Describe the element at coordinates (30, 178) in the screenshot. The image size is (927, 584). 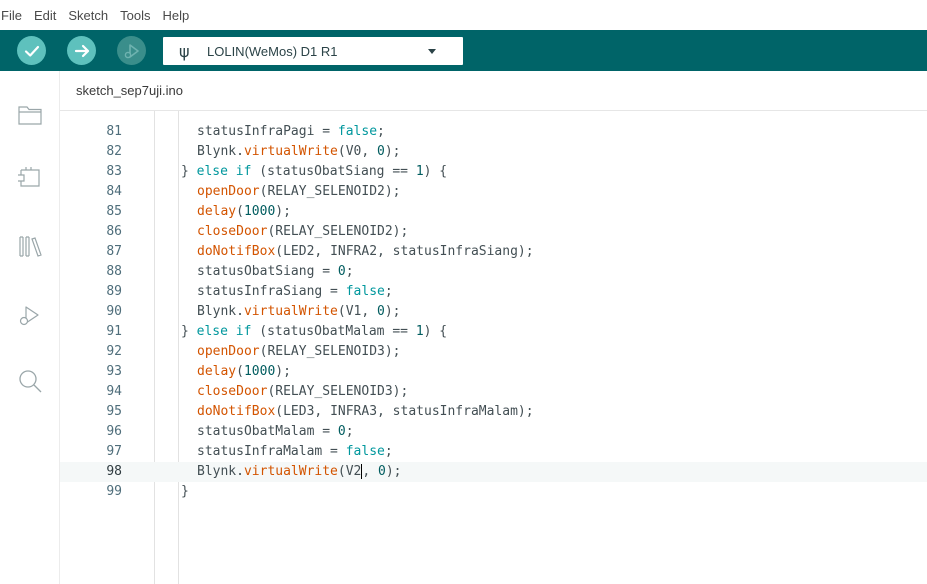
I see `board-manager-icon` at that location.